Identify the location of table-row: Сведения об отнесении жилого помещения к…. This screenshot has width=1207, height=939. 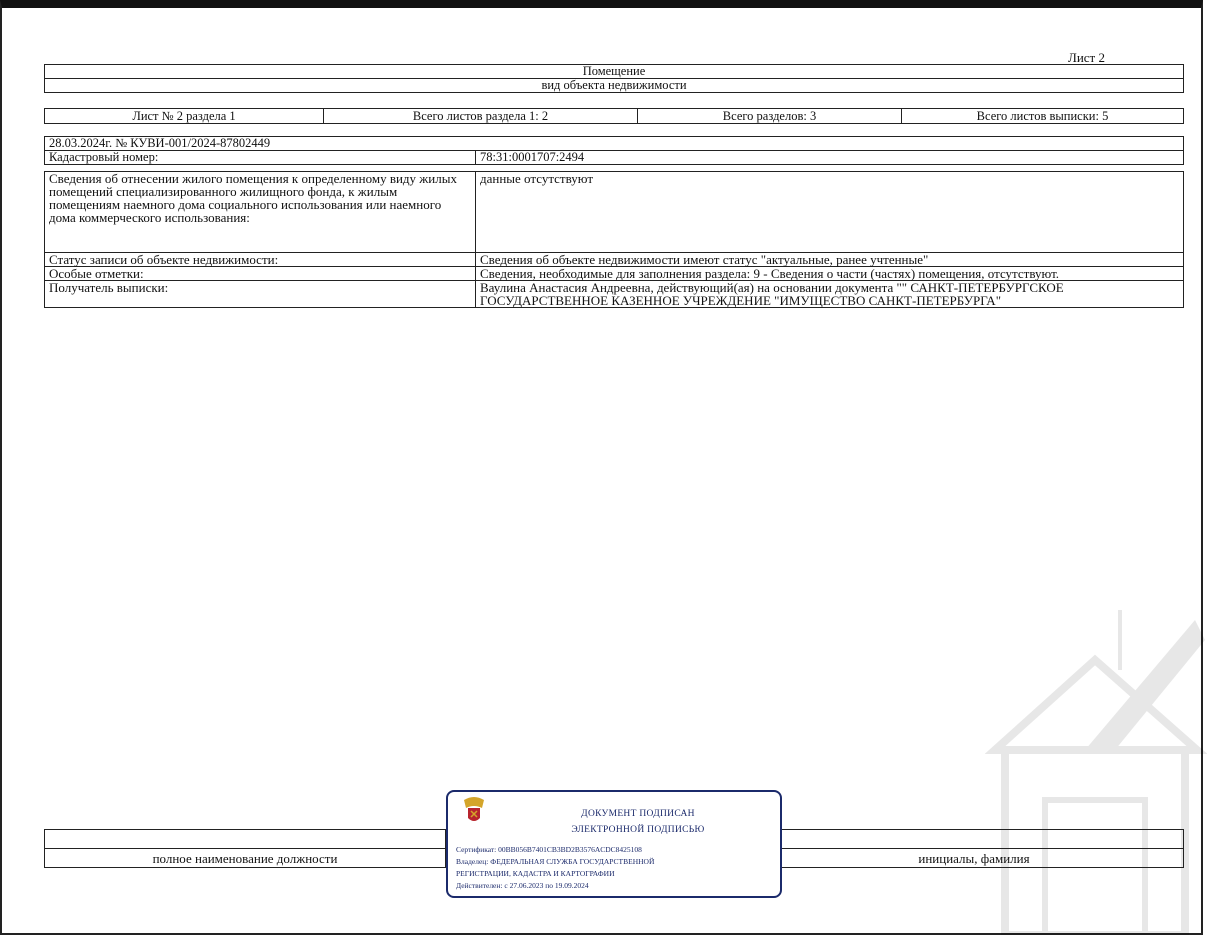
(614, 212).